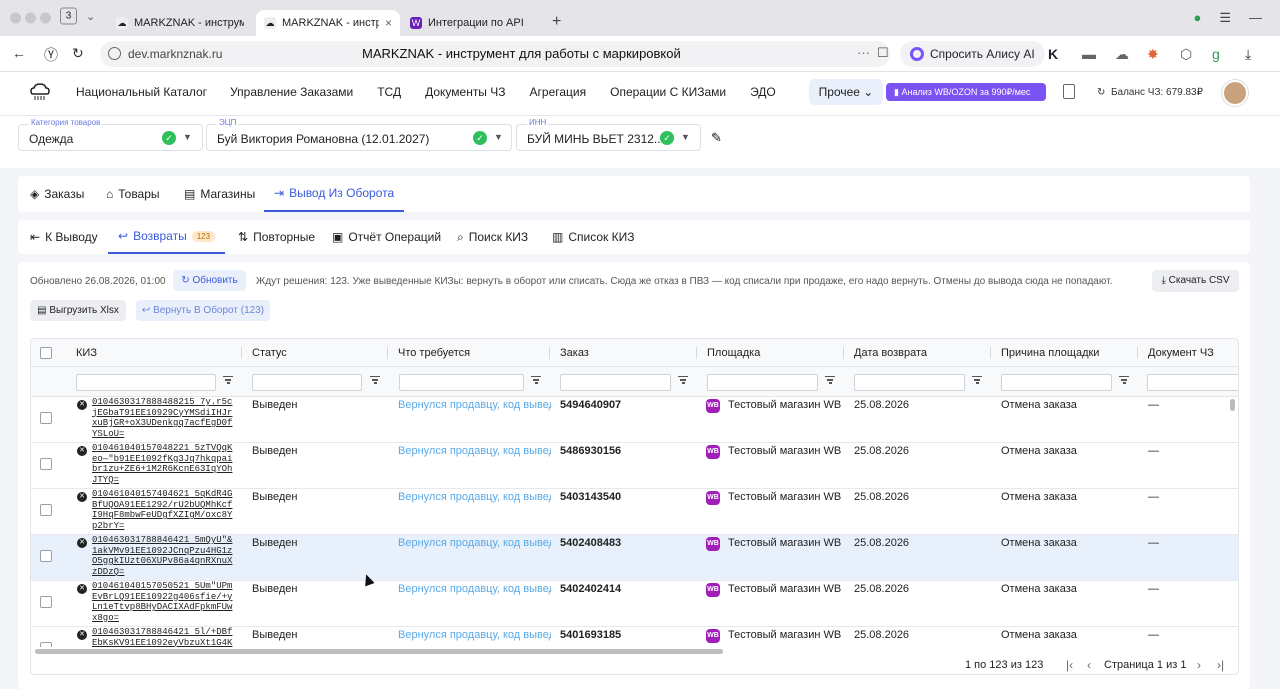 The image size is (1280, 689). Describe the element at coordinates (1195, 281) in the screenshot. I see `download-csv-button: ⤓ Скачать CSV` at that location.